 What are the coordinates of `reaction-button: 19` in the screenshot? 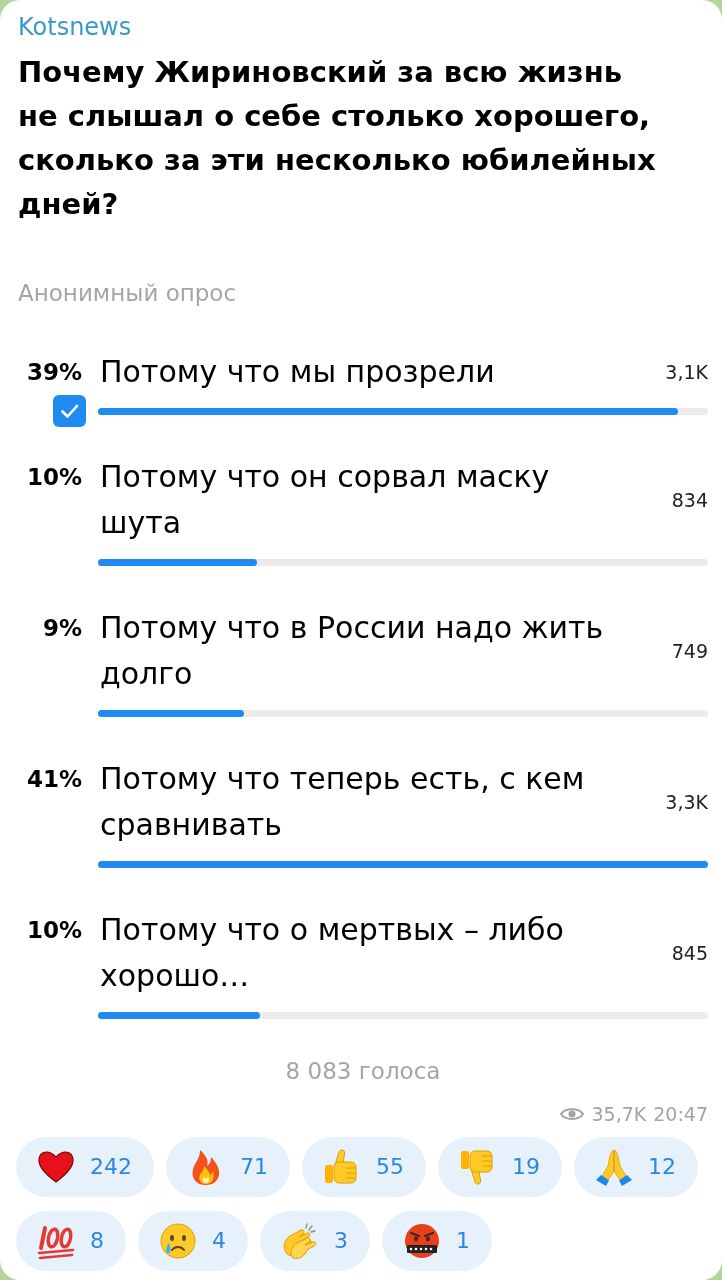 It's located at (500, 1167).